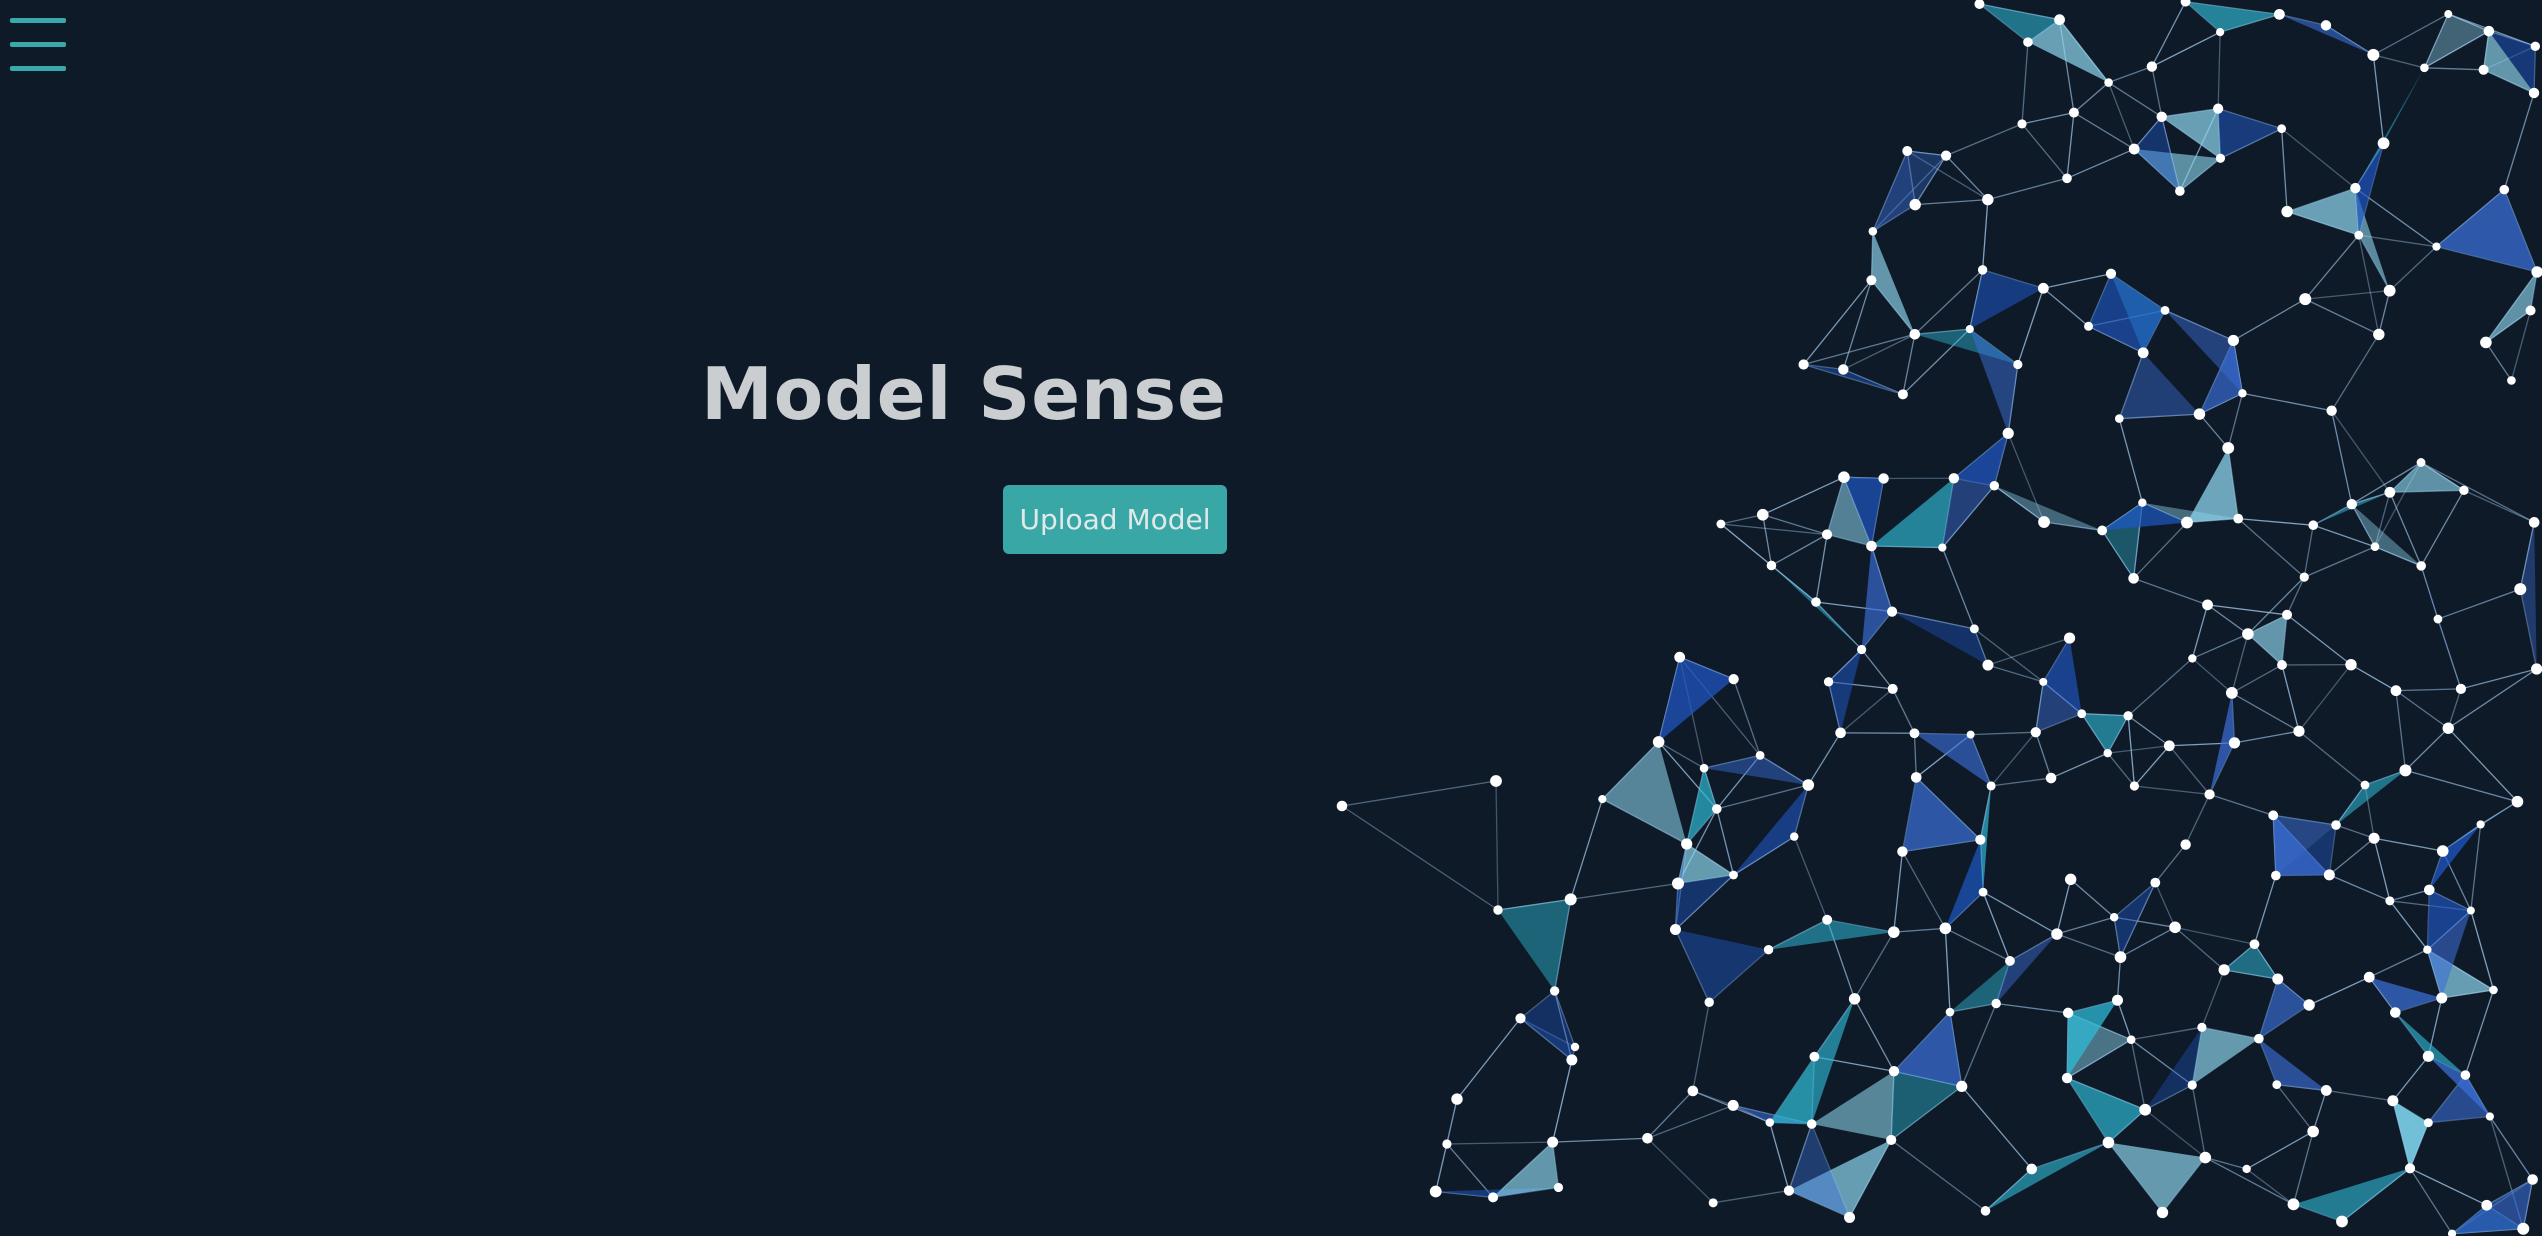 This screenshot has width=2542, height=1236. Describe the element at coordinates (38, 46) in the screenshot. I see `hamburger-menu-icon` at that location.